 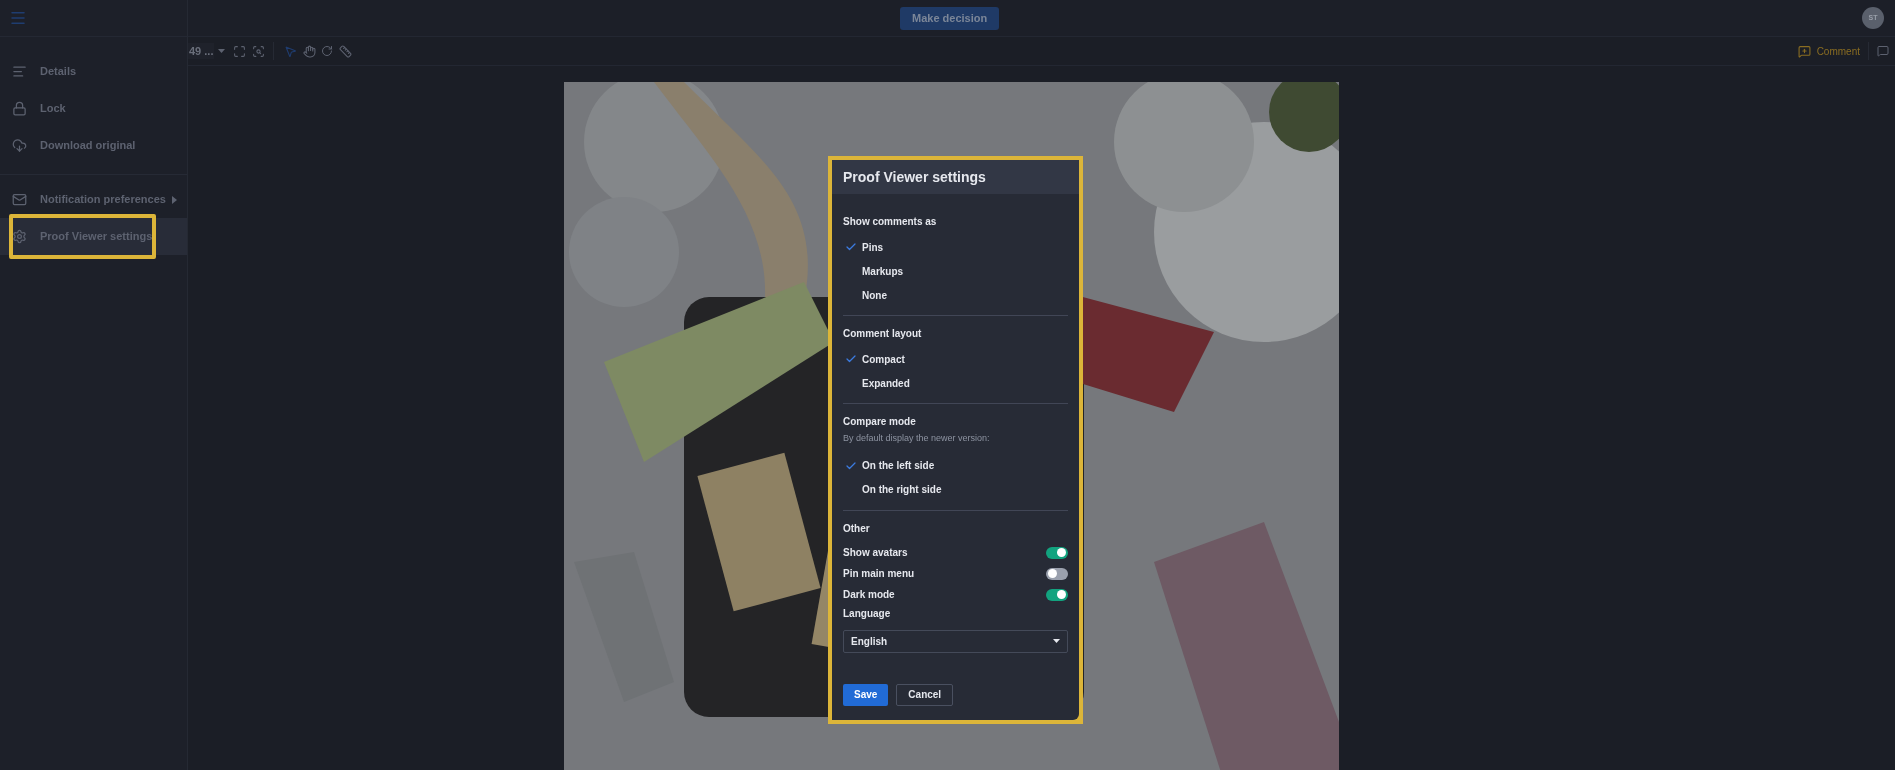 What do you see at coordinates (19, 145) in the screenshot?
I see `cloud-download-icon` at bounding box center [19, 145].